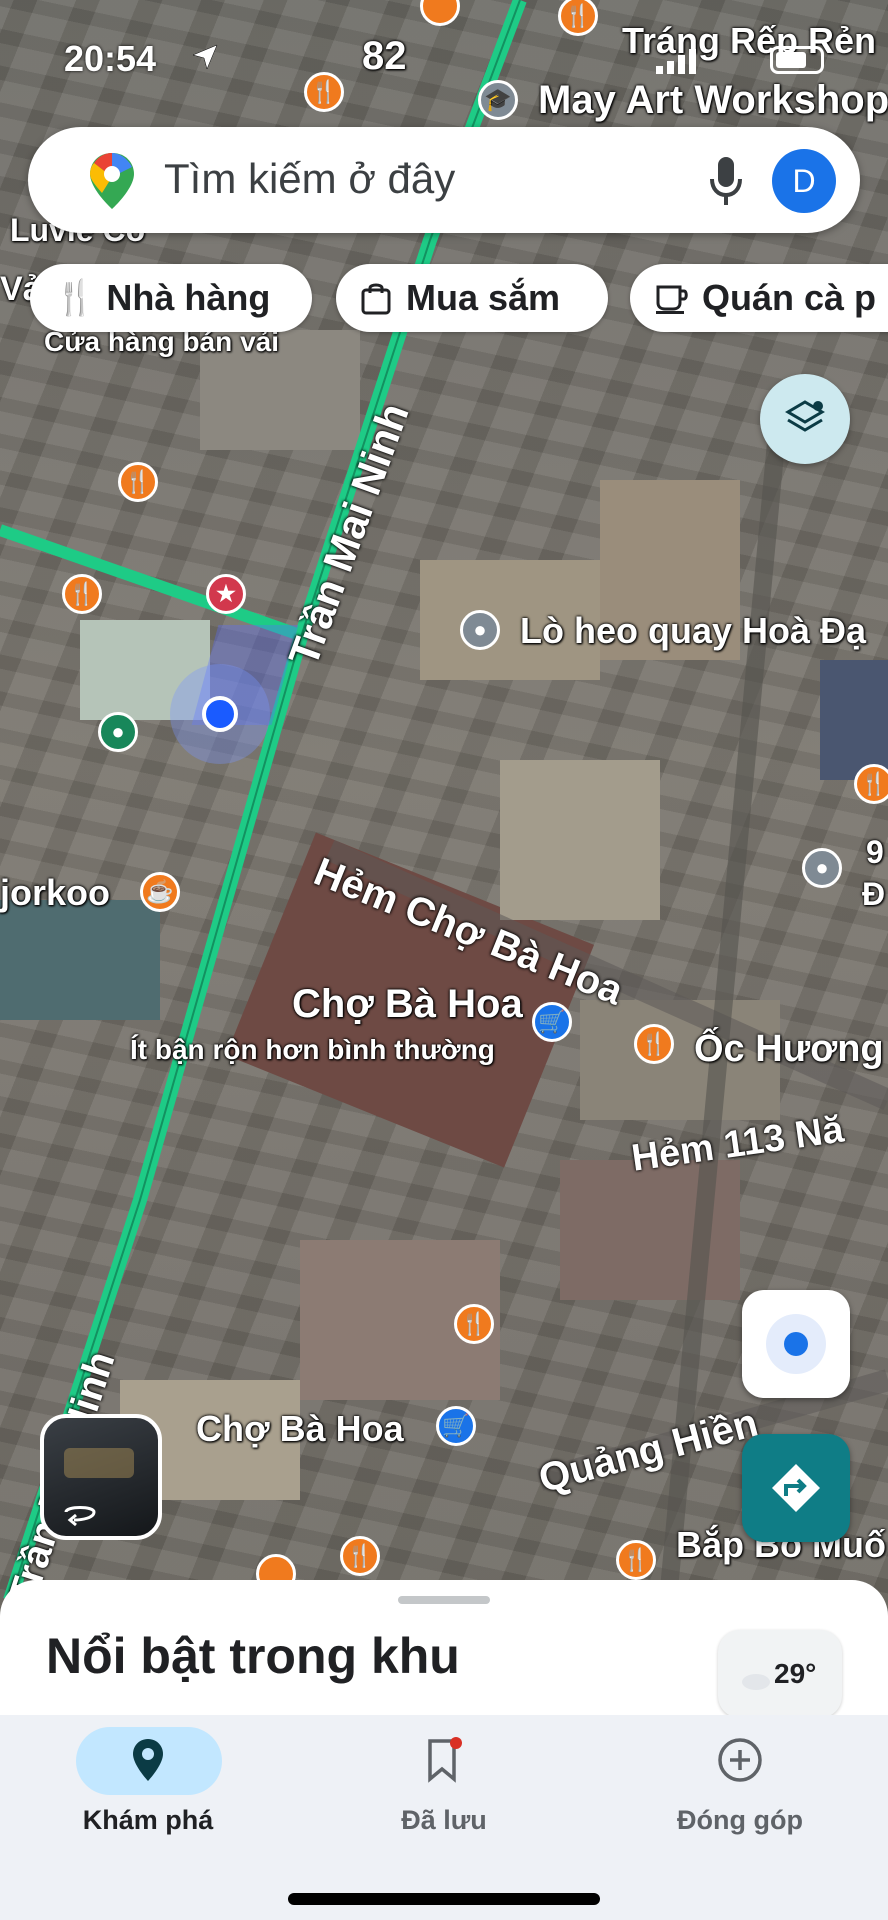  I want to click on chip-shopping: Mua sắm, so click(472, 298).